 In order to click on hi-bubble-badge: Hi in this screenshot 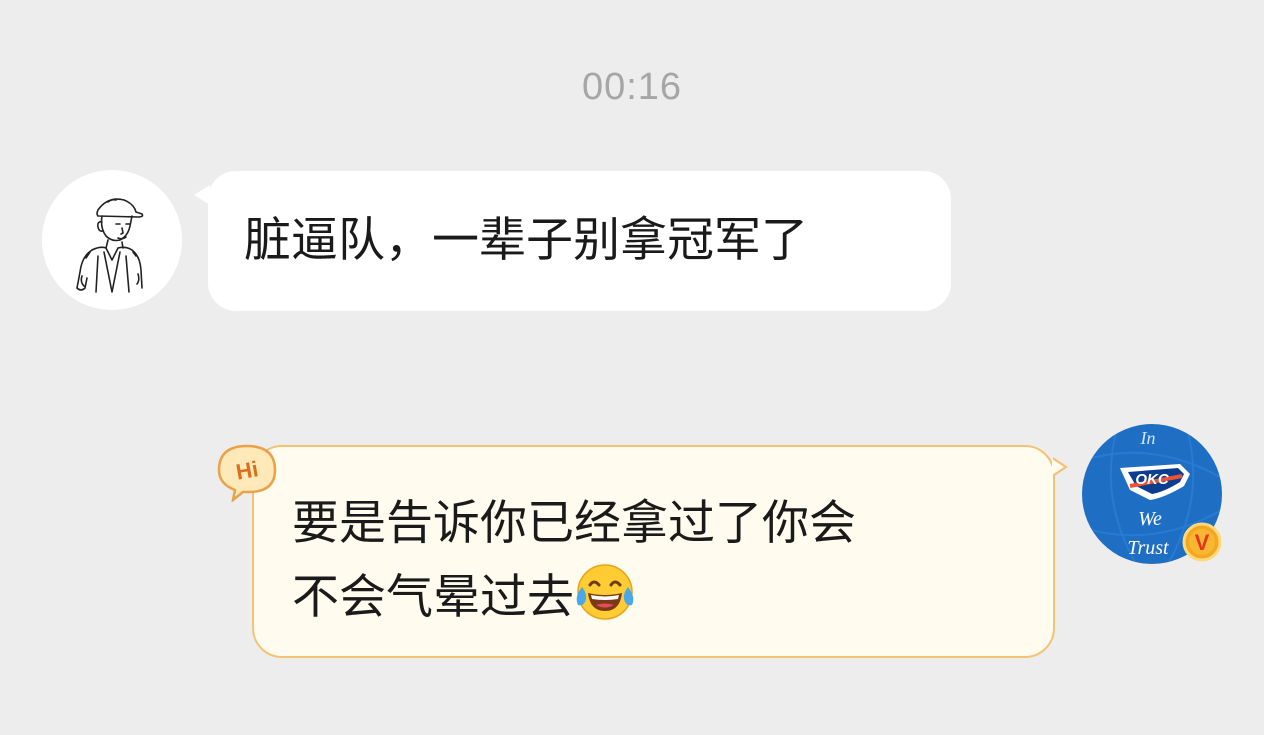, I will do `click(247, 472)`.